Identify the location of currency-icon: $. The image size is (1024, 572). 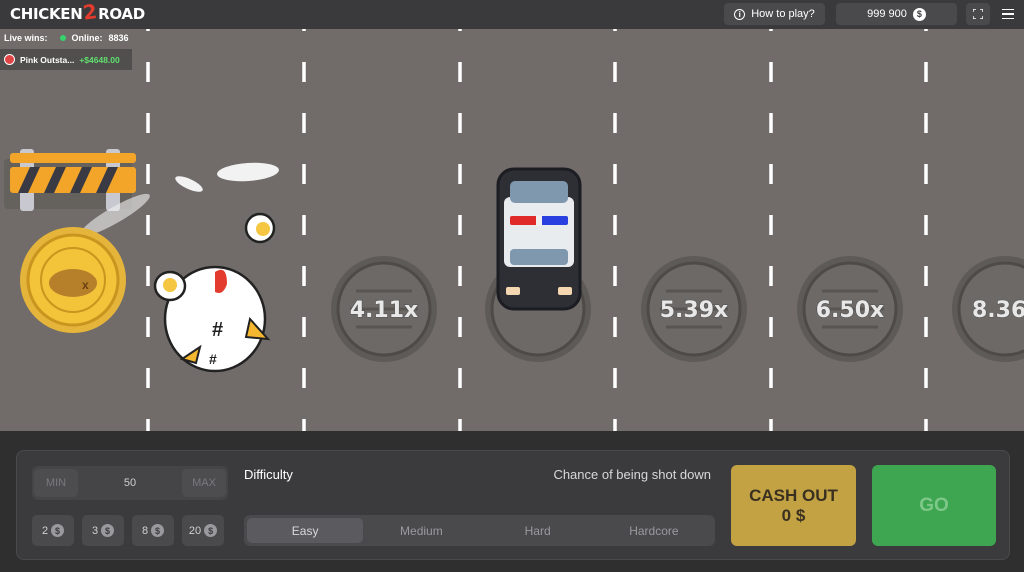
(919, 14).